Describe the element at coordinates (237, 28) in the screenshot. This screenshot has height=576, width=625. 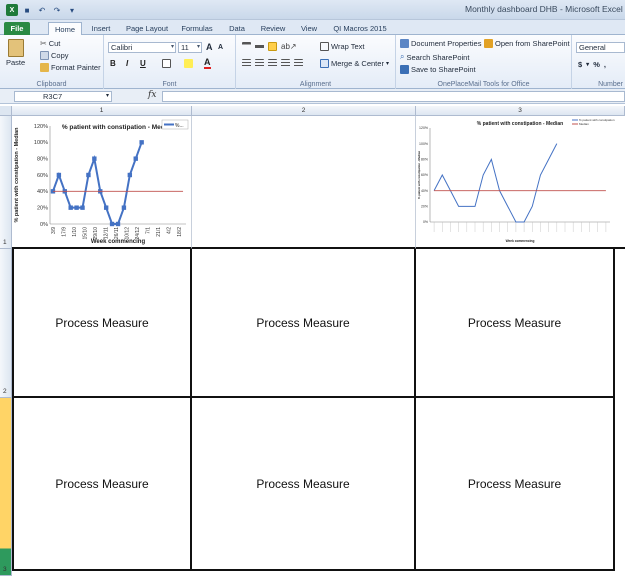
I see `tab-data: Data` at that location.